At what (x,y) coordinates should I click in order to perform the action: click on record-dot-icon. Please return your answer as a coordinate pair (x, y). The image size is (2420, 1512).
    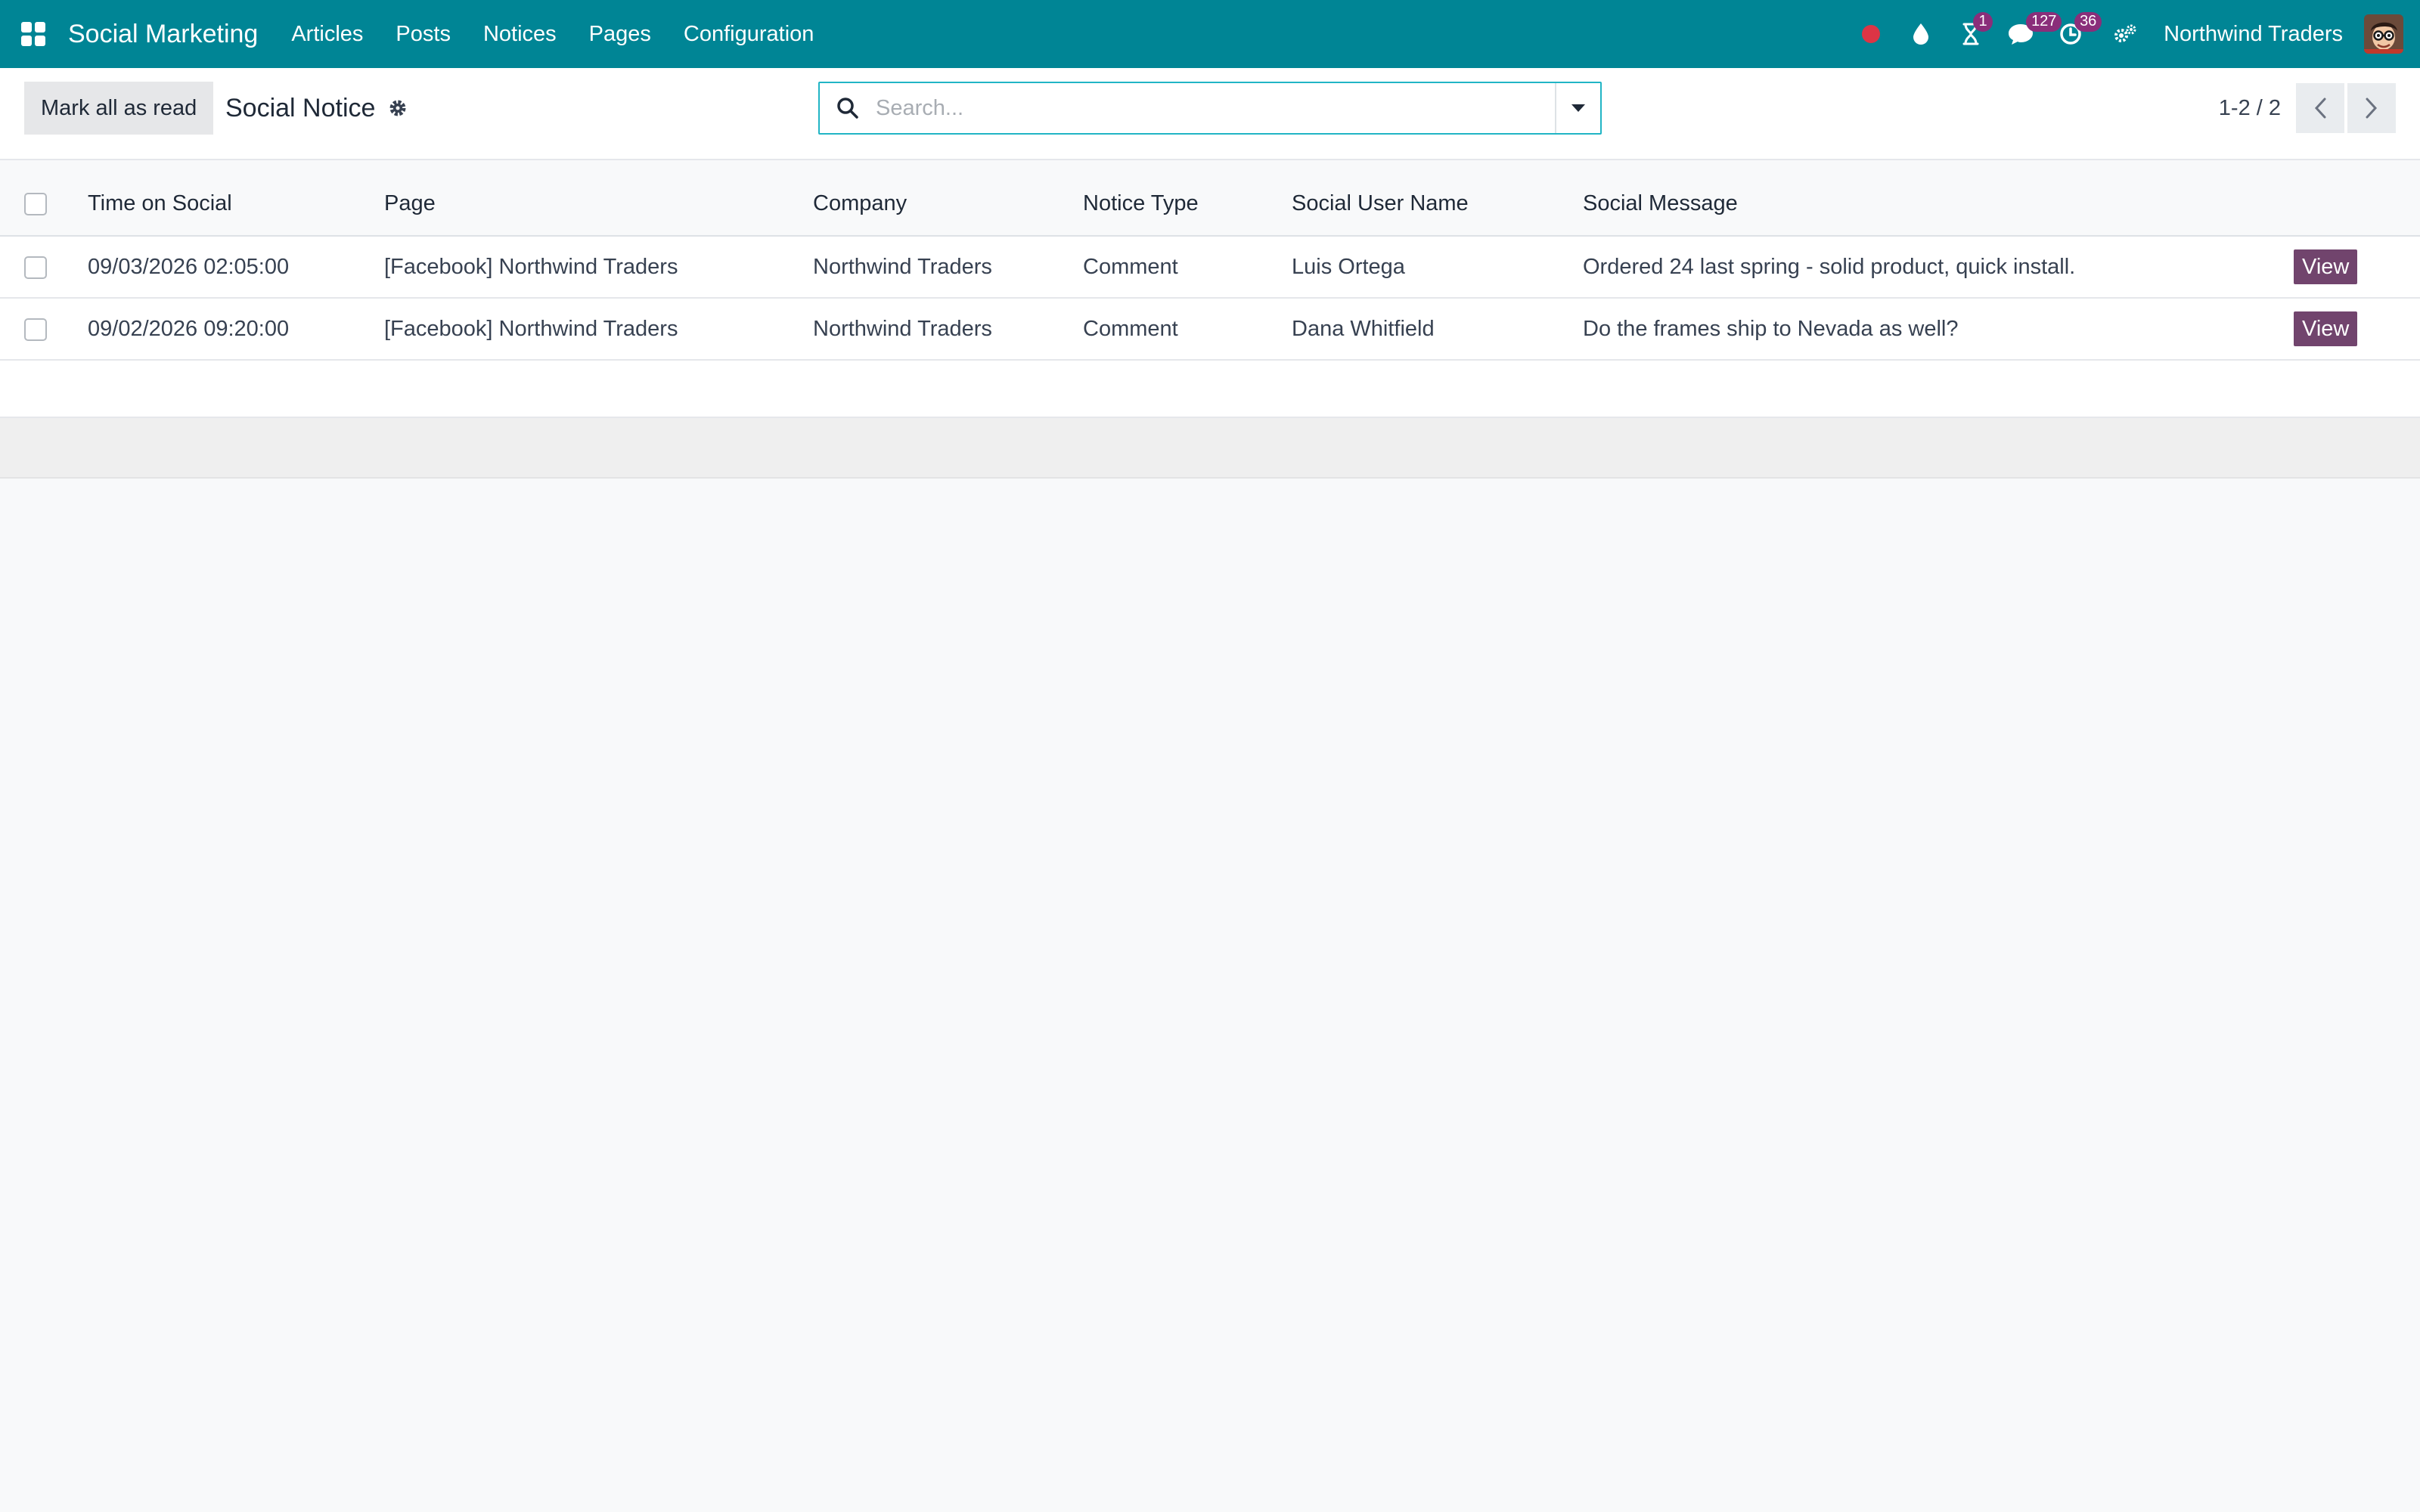
    Looking at the image, I should click on (1871, 34).